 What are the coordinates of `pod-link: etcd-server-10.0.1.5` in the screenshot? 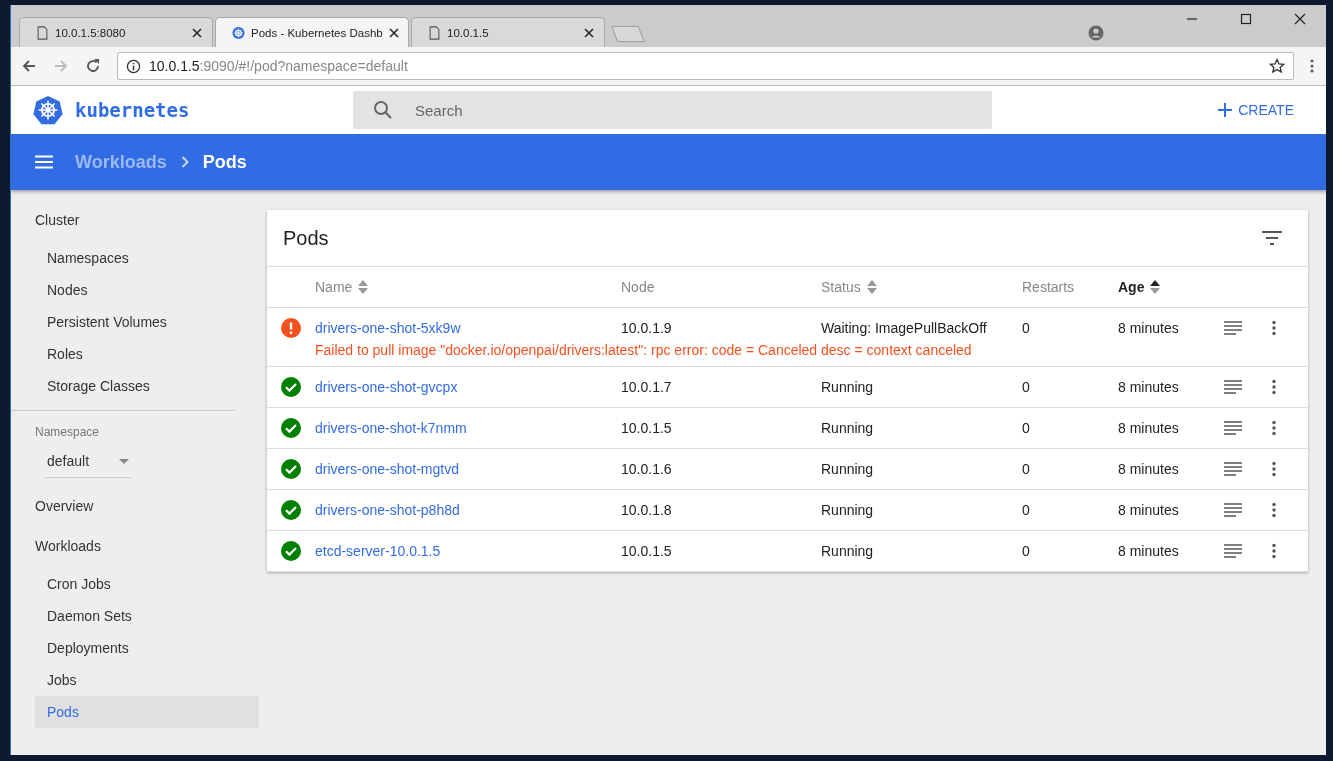 It's located at (468, 551).